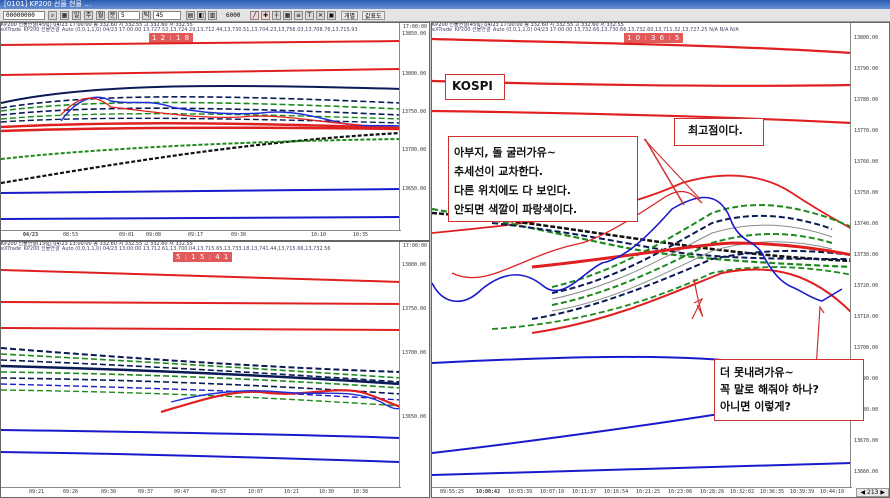 This screenshot has height=498, width=890. What do you see at coordinates (680, 492) in the screenshot?
I see `x-tick: 10:23:06` at bounding box center [680, 492].